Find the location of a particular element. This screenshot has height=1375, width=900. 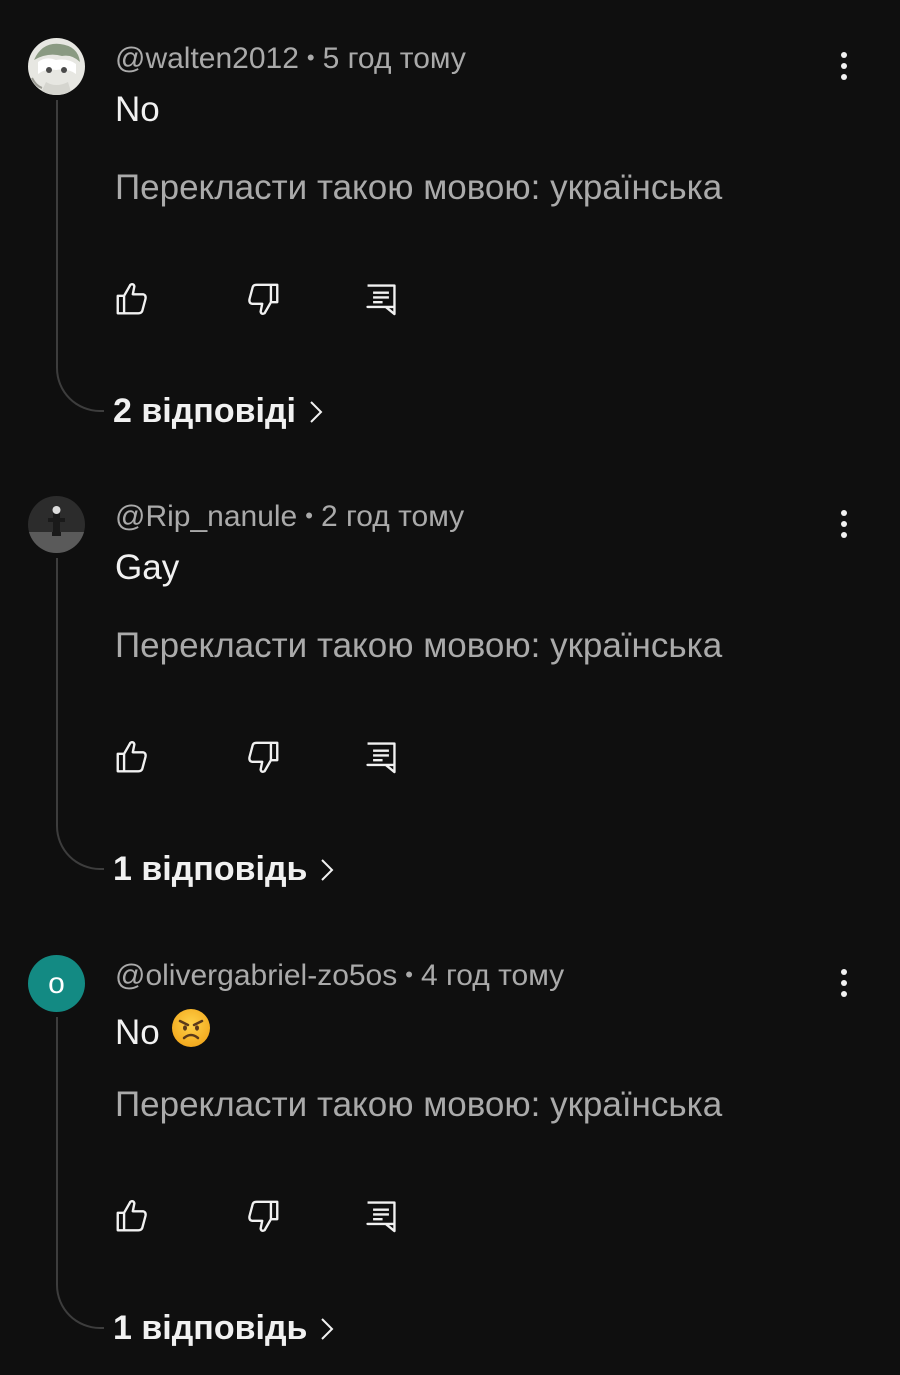

comment-meta: @walten2012 • 5 год тому is located at coordinates (290, 59).